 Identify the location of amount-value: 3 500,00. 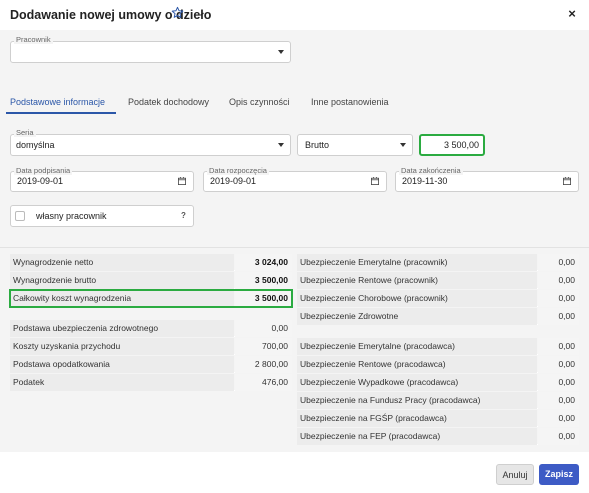
(461, 145).